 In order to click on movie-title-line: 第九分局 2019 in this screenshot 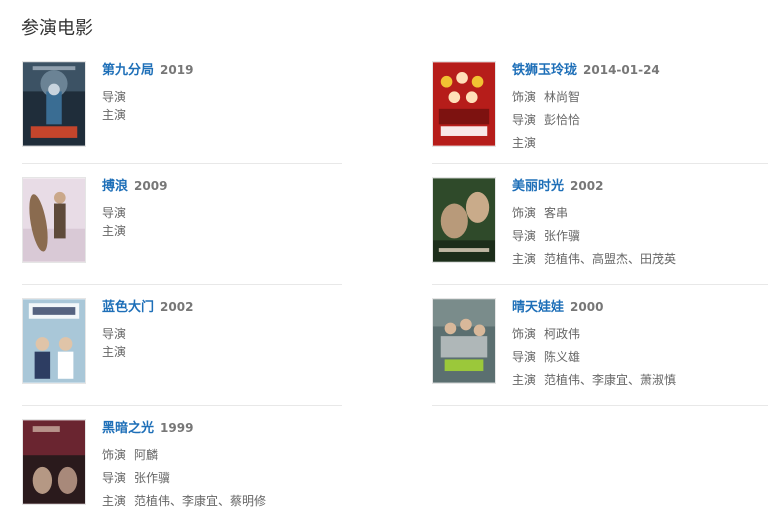, I will do `click(147, 68)`.